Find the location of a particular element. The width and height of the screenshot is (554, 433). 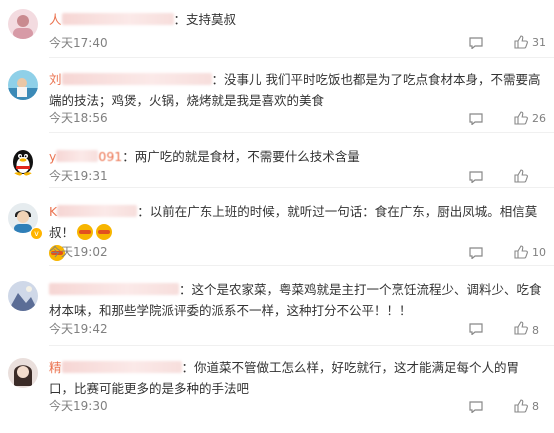

comment-text: 人：支持莫叔 is located at coordinates (143, 19).